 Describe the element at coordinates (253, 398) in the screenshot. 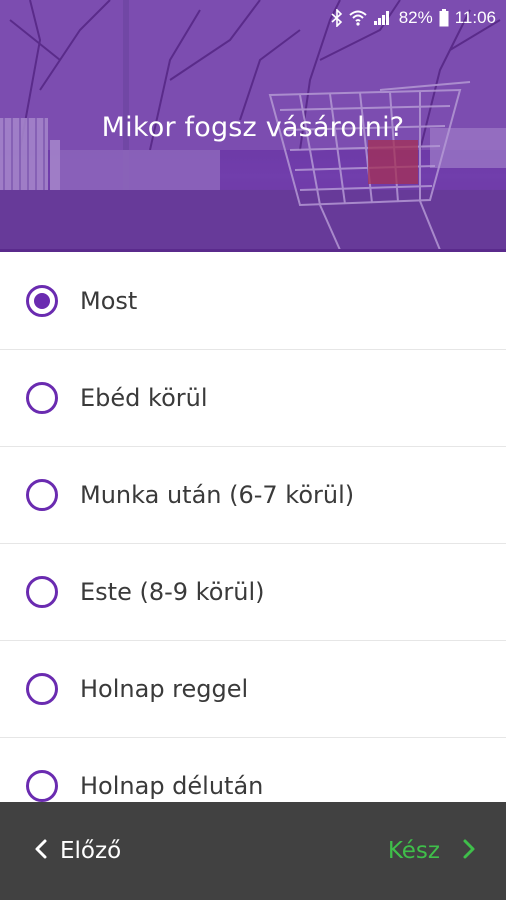

I see `option-ebed-korul: Ebéd körül` at that location.